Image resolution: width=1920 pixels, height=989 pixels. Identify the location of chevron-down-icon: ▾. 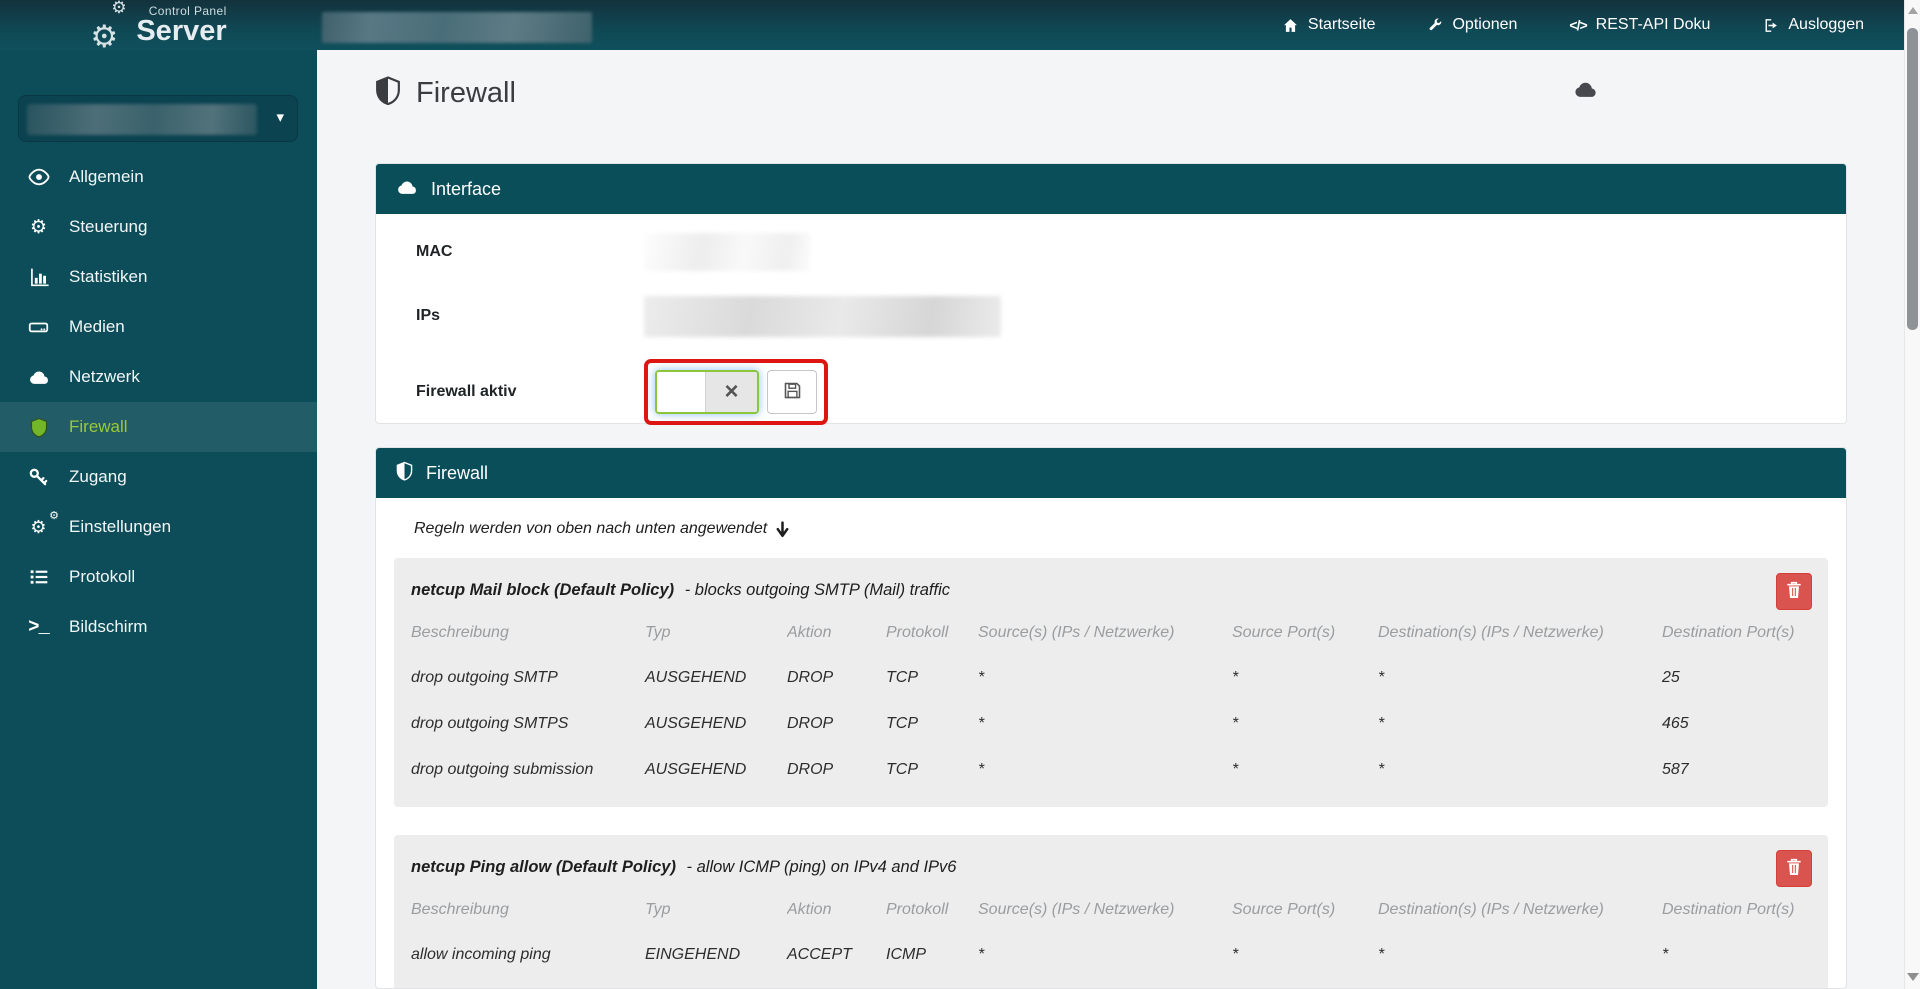
(280, 117).